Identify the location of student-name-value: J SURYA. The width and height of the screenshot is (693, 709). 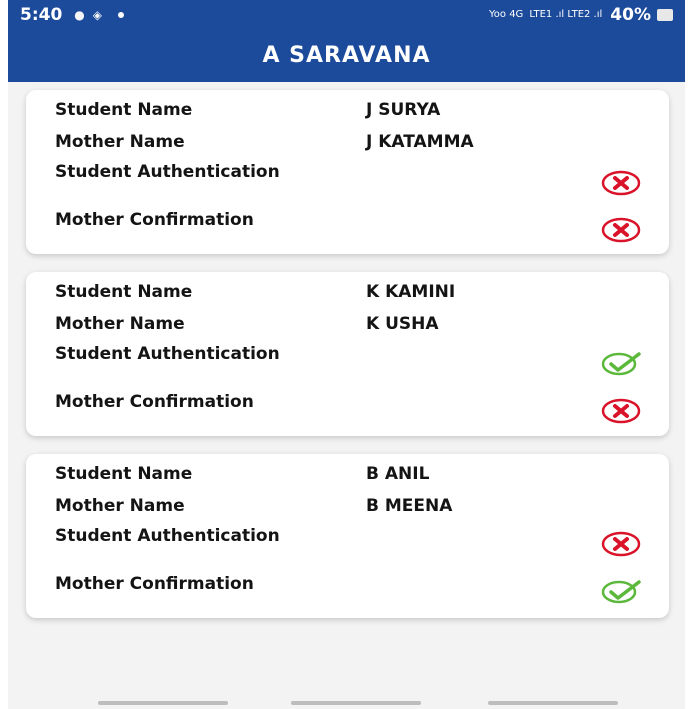
(403, 110).